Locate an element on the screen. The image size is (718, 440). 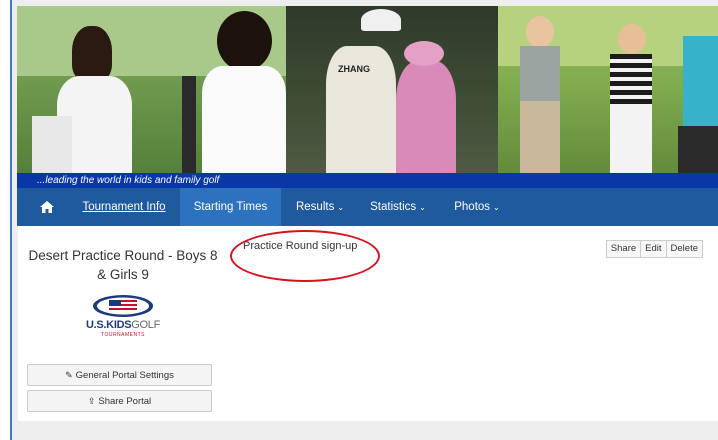
nav-starting-times: Starting Times is located at coordinates (230, 207).